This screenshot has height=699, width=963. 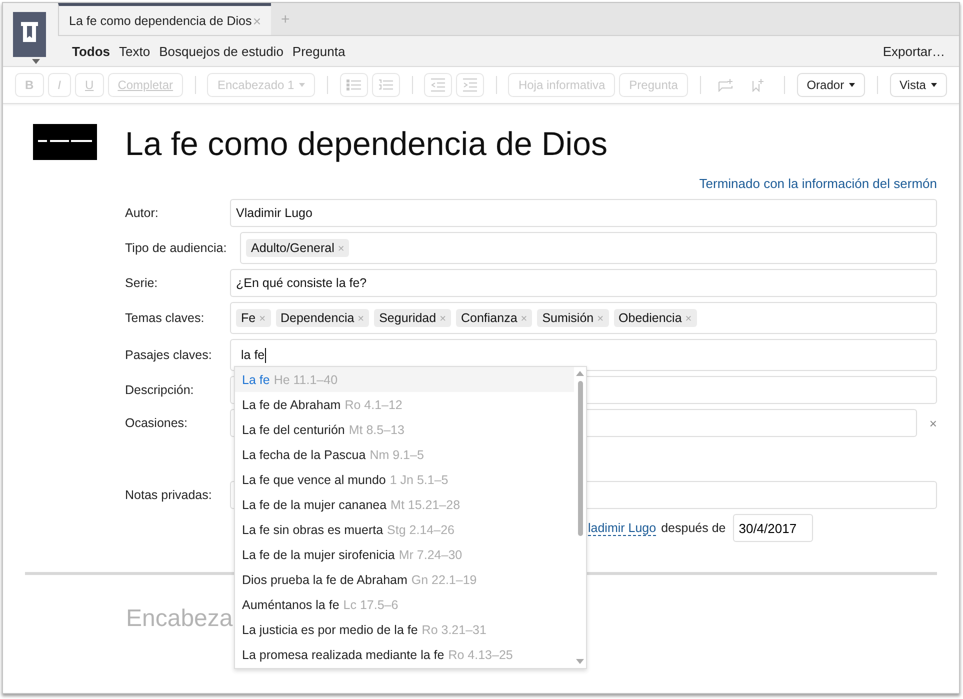 What do you see at coordinates (366, 144) in the screenshot?
I see `sermon-title: La fe como dependencia de Dios` at bounding box center [366, 144].